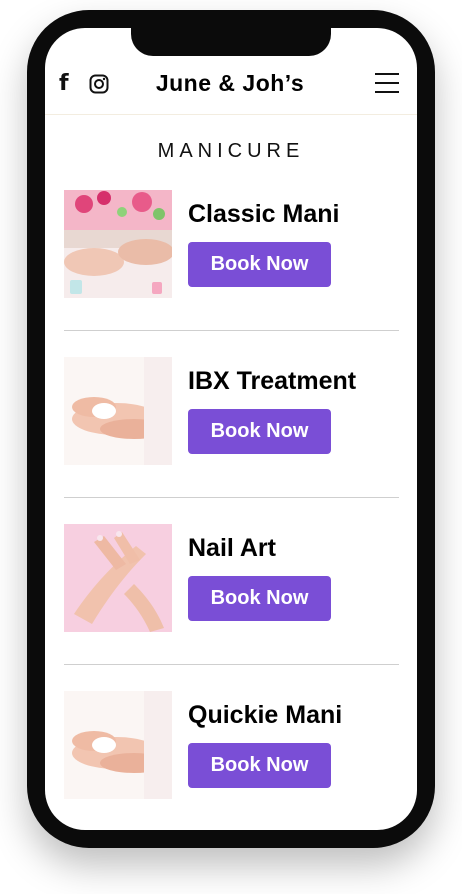 This screenshot has height=894, width=462. What do you see at coordinates (272, 381) in the screenshot?
I see `service-title: IBX Treatment` at bounding box center [272, 381].